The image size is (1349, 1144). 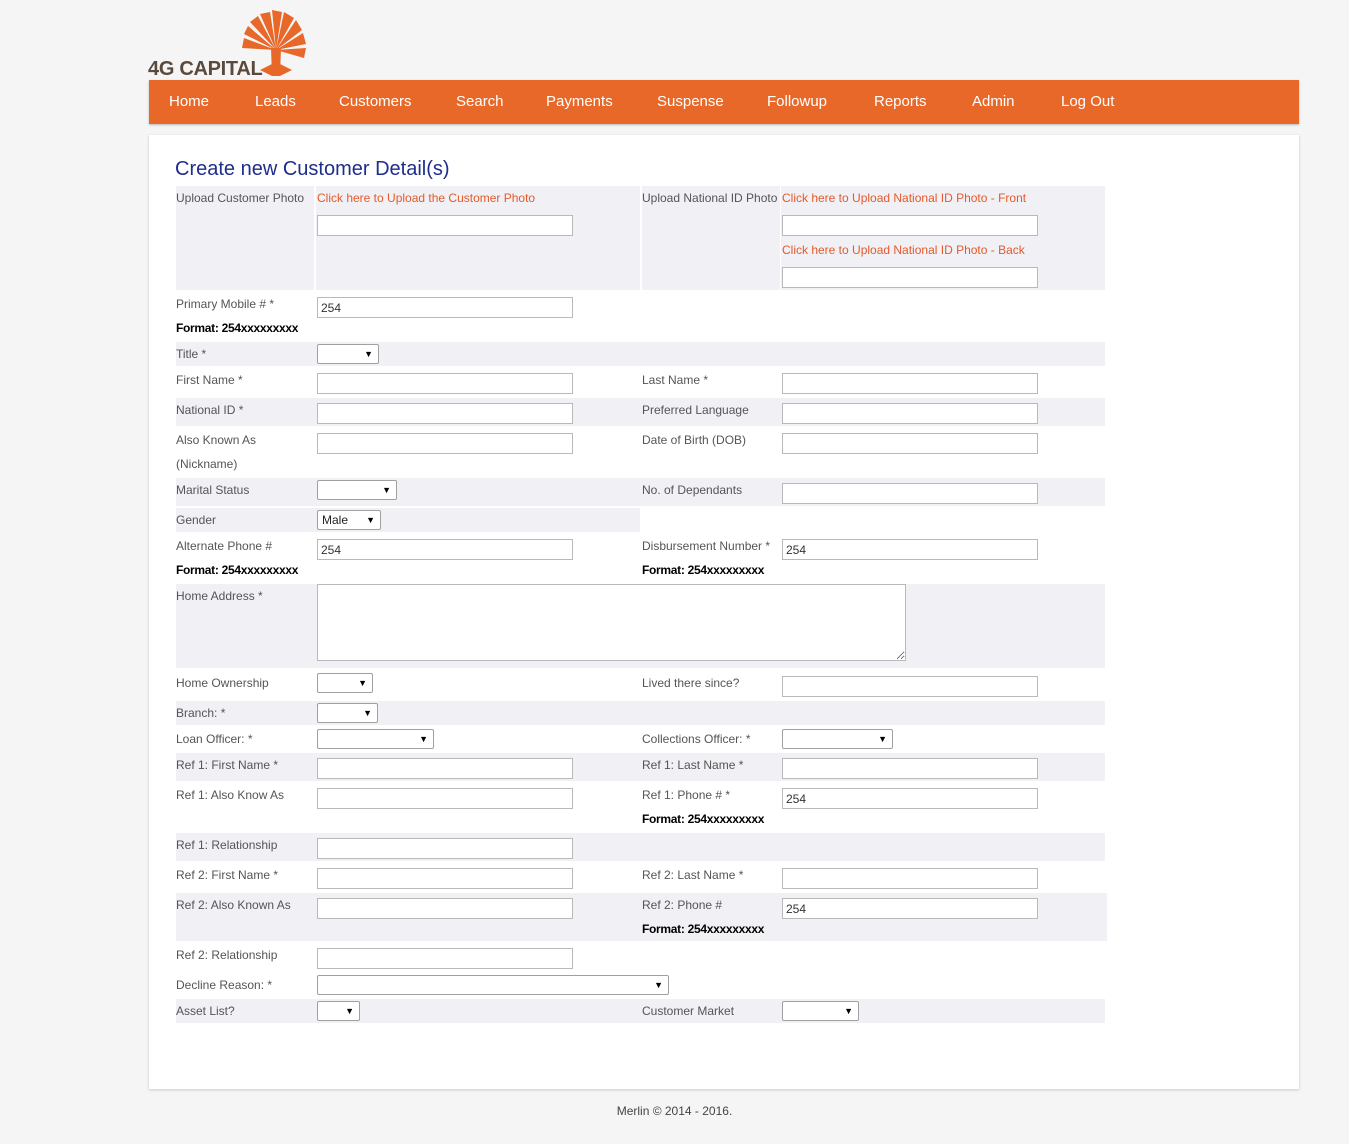 I want to click on ref2-last-name-input, so click(x=910, y=878).